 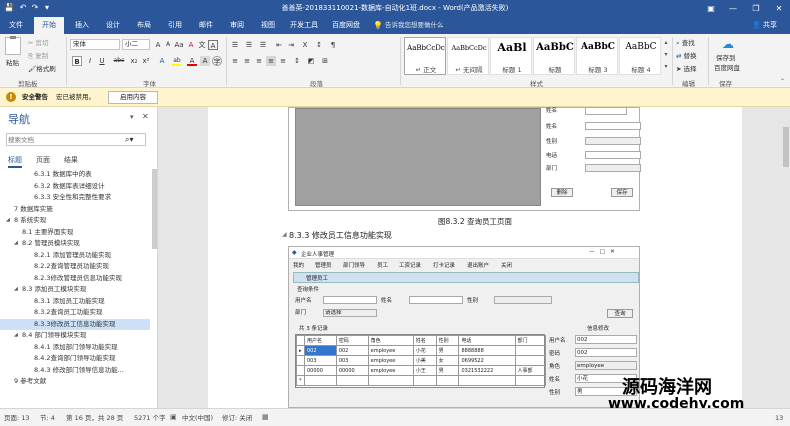 I want to click on phonetic-icon: 文, so click(x=202, y=45).